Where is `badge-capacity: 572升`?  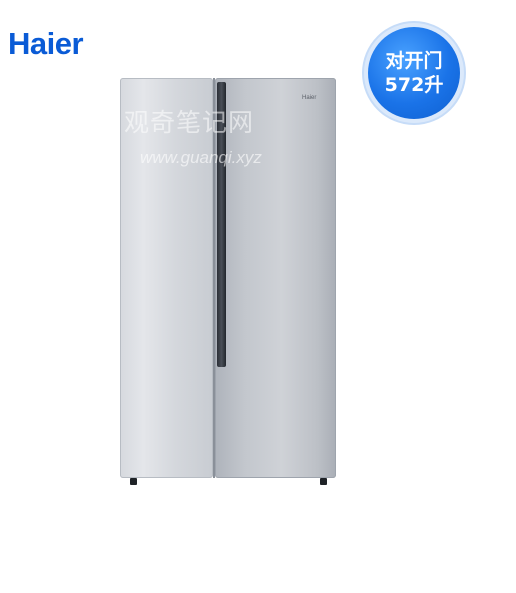
badge-capacity: 572升 is located at coordinates (414, 85).